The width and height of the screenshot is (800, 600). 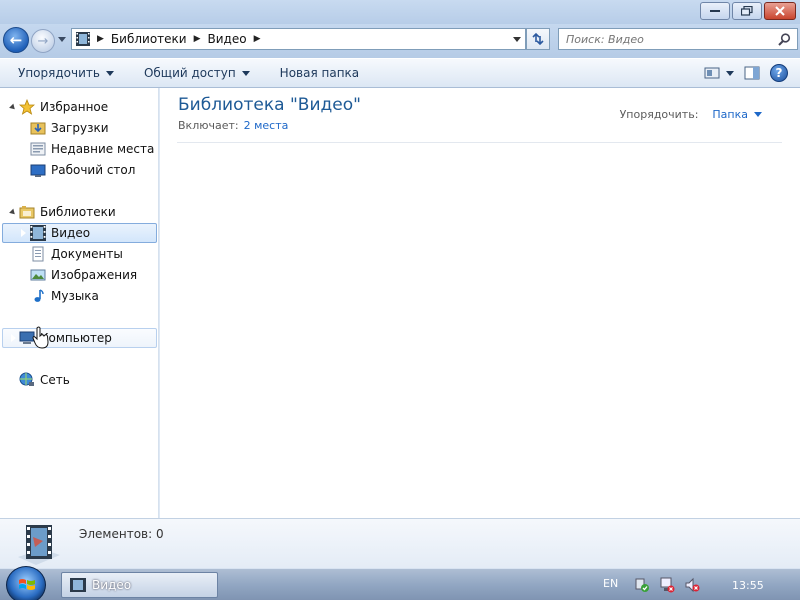 I want to click on sidebar-item-label: Музыка, so click(x=75, y=296).